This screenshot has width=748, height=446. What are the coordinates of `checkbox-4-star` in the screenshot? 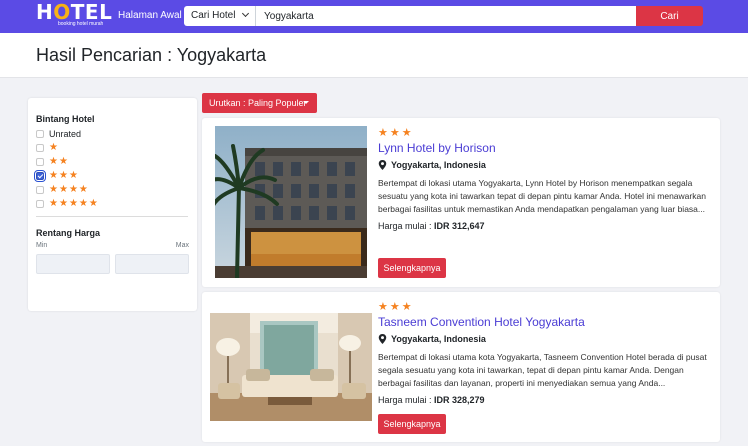 It's located at (40, 189).